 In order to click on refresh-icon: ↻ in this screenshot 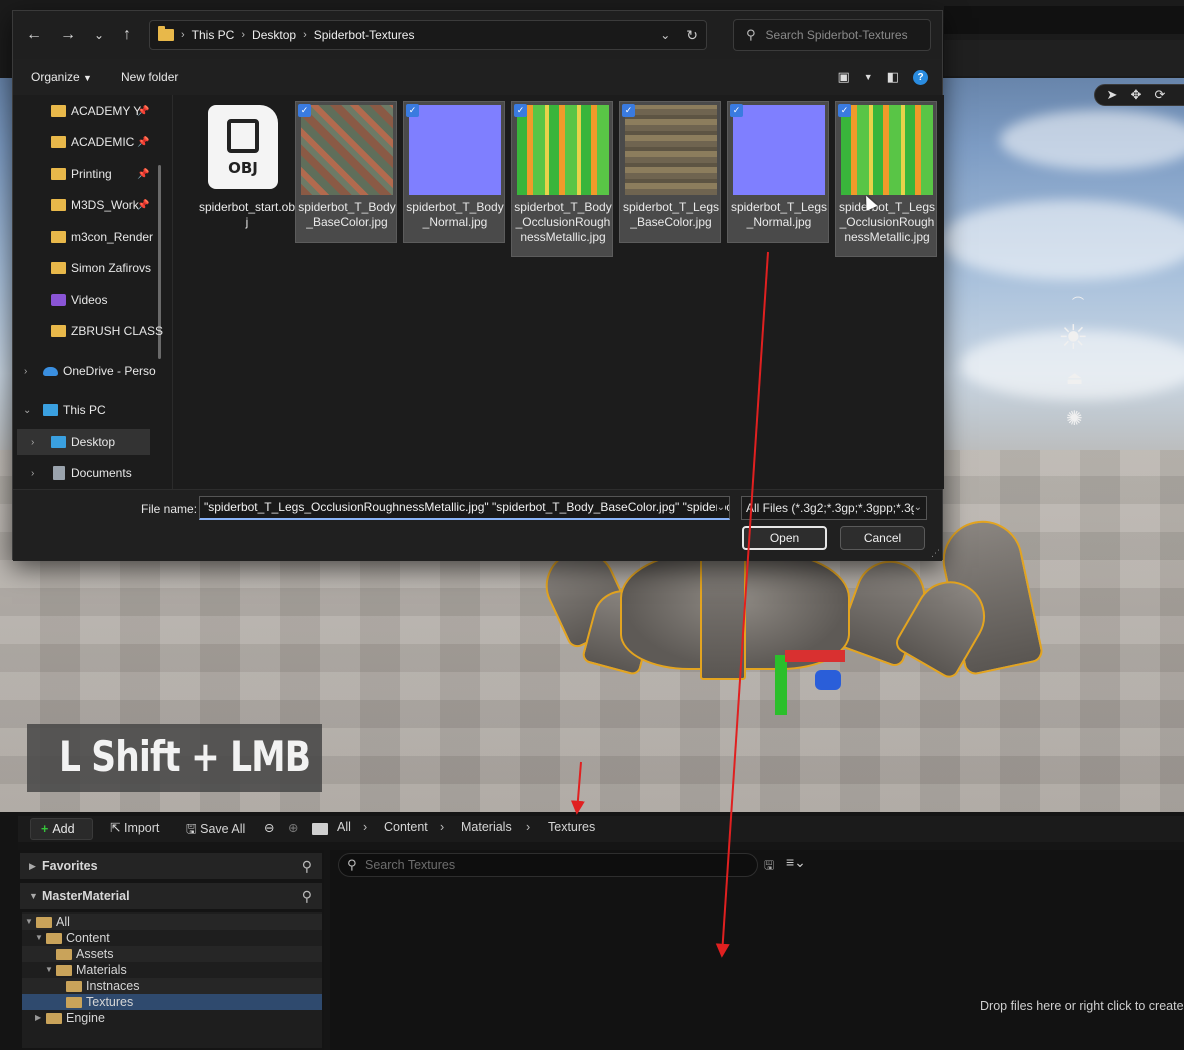, I will do `click(692, 35)`.